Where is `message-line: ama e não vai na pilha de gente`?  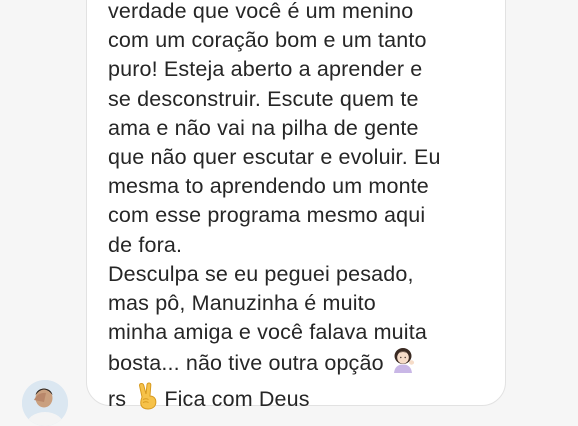 message-line: ama e não vai na pilha de gente is located at coordinates (263, 127).